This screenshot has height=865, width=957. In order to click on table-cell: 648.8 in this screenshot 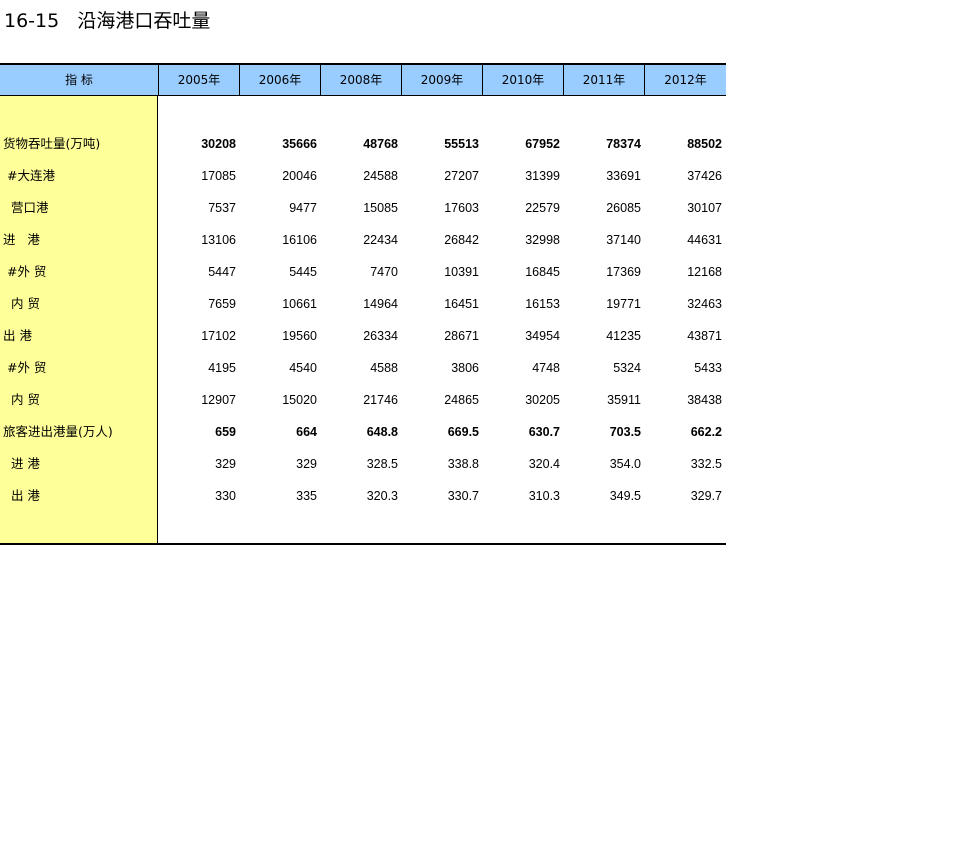, I will do `click(382, 432)`.